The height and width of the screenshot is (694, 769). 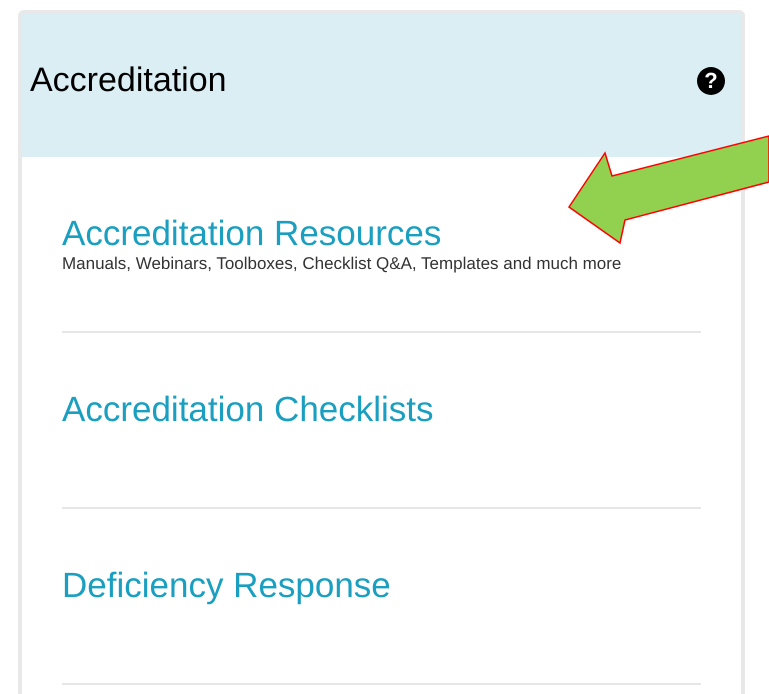 What do you see at coordinates (248, 410) in the screenshot?
I see `item-link: Accreditation Checklists` at bounding box center [248, 410].